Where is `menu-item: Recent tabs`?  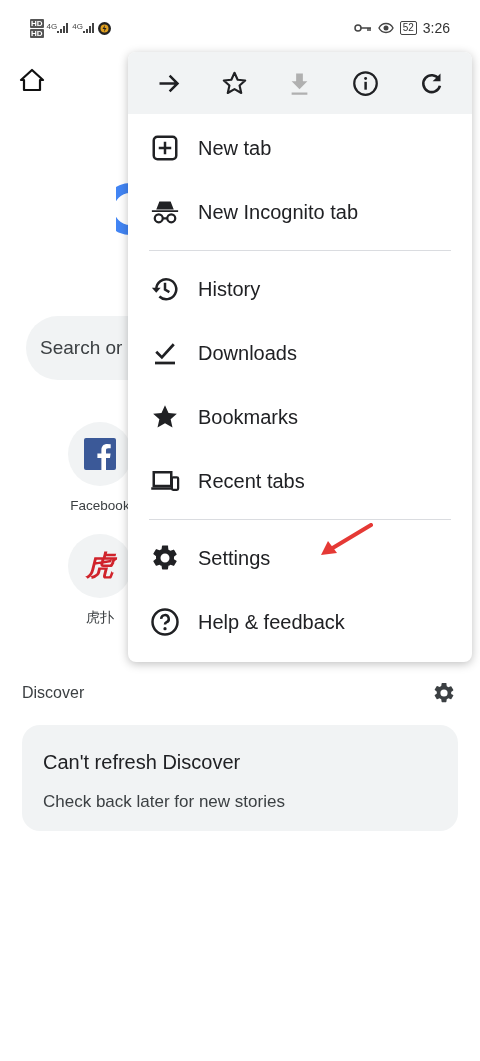
menu-item: Recent tabs is located at coordinates (300, 481).